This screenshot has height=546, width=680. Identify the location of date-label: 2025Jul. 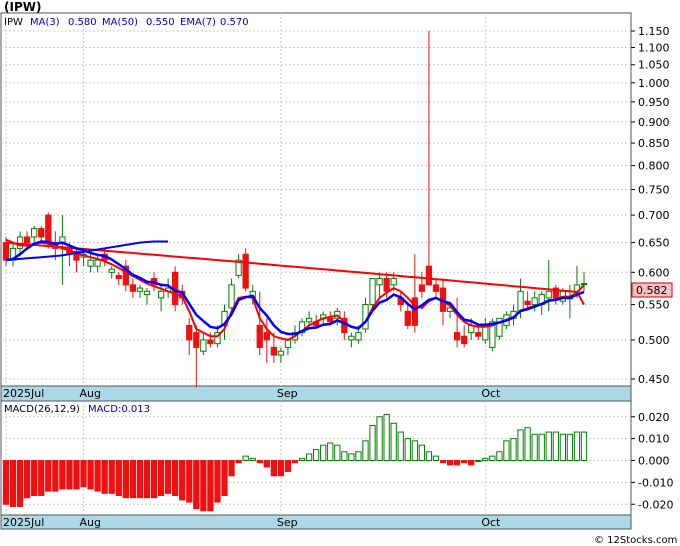
(23, 393).